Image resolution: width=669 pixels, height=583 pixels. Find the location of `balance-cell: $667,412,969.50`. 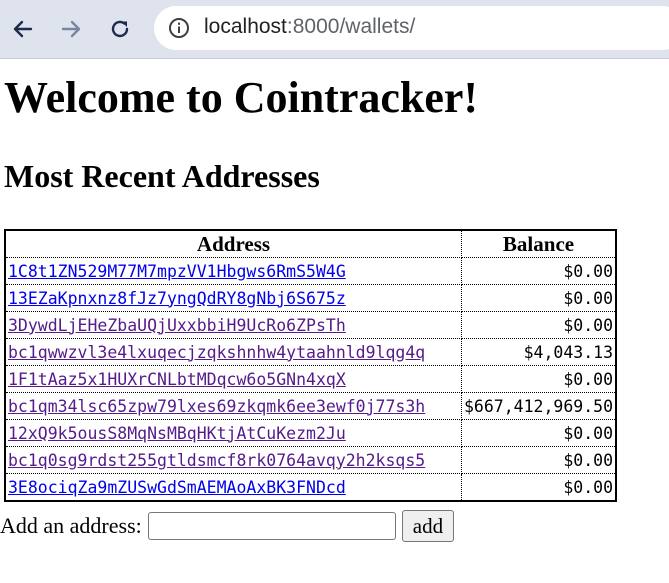

balance-cell: $667,412,969.50 is located at coordinates (539, 406).